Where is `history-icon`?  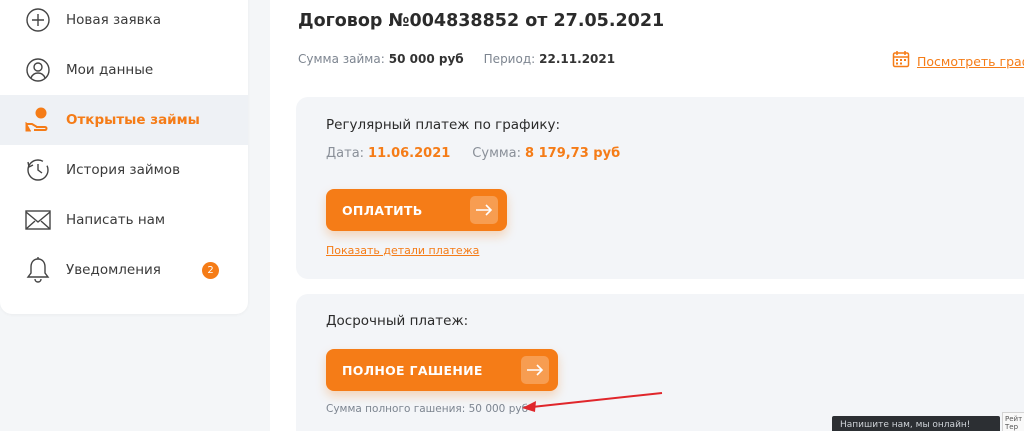
history-icon is located at coordinates (38, 170).